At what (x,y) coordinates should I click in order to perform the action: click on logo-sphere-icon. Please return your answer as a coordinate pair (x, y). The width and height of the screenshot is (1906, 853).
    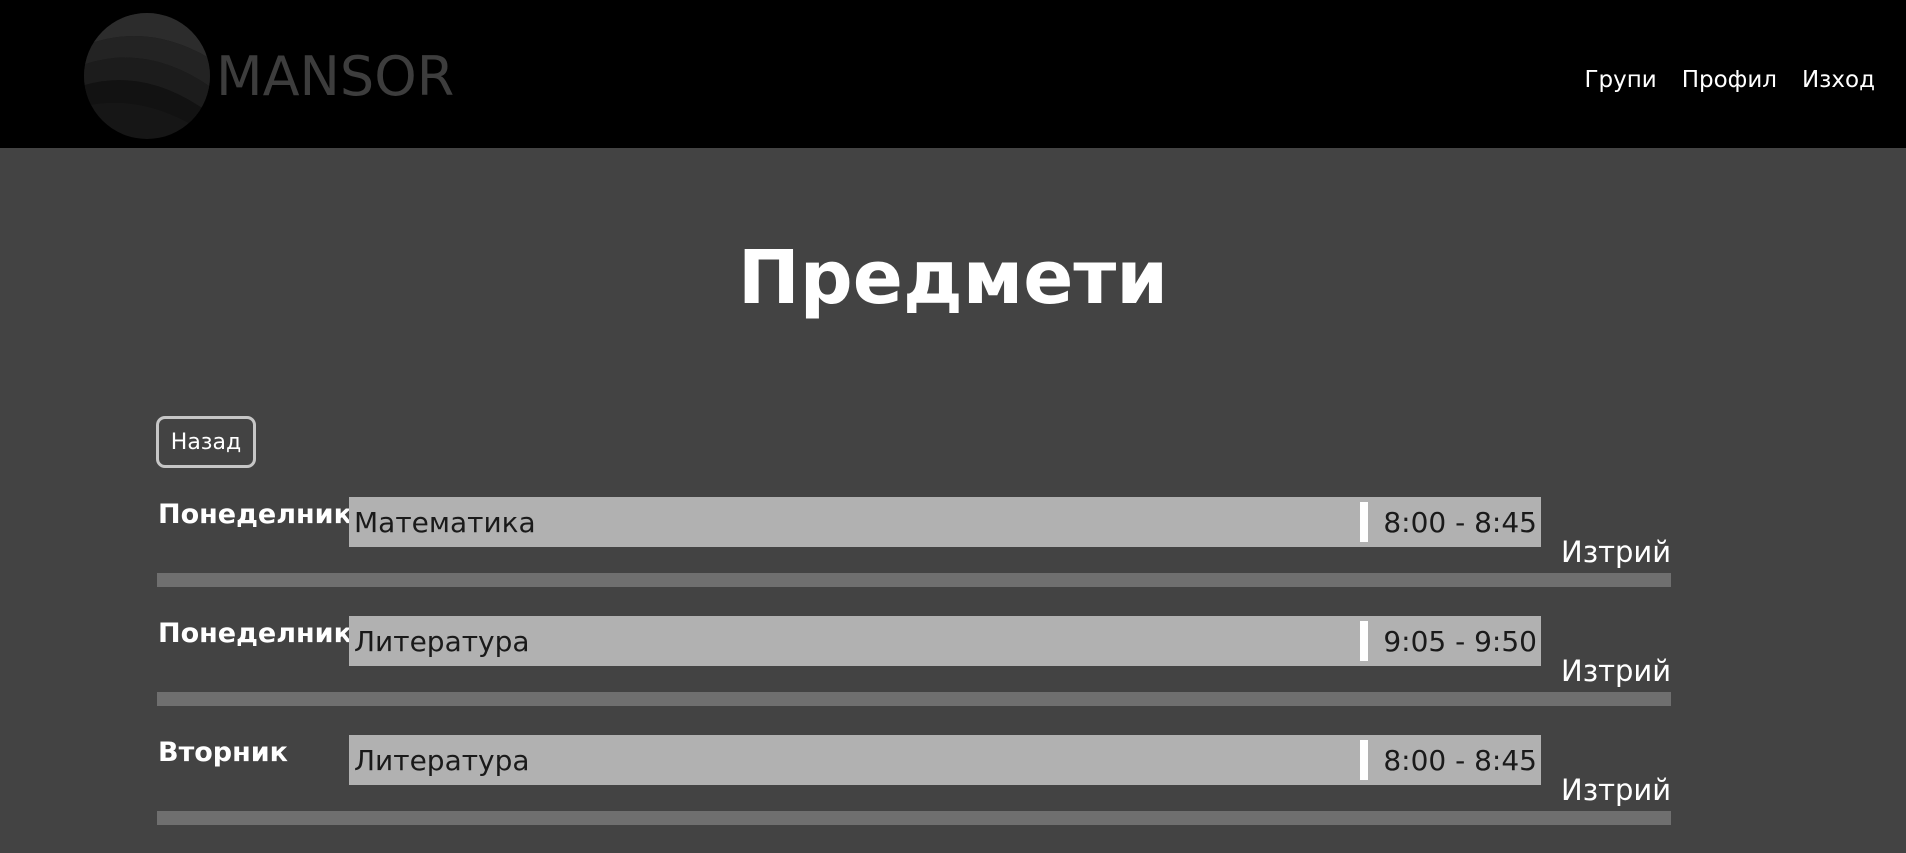
    Looking at the image, I should click on (147, 76).